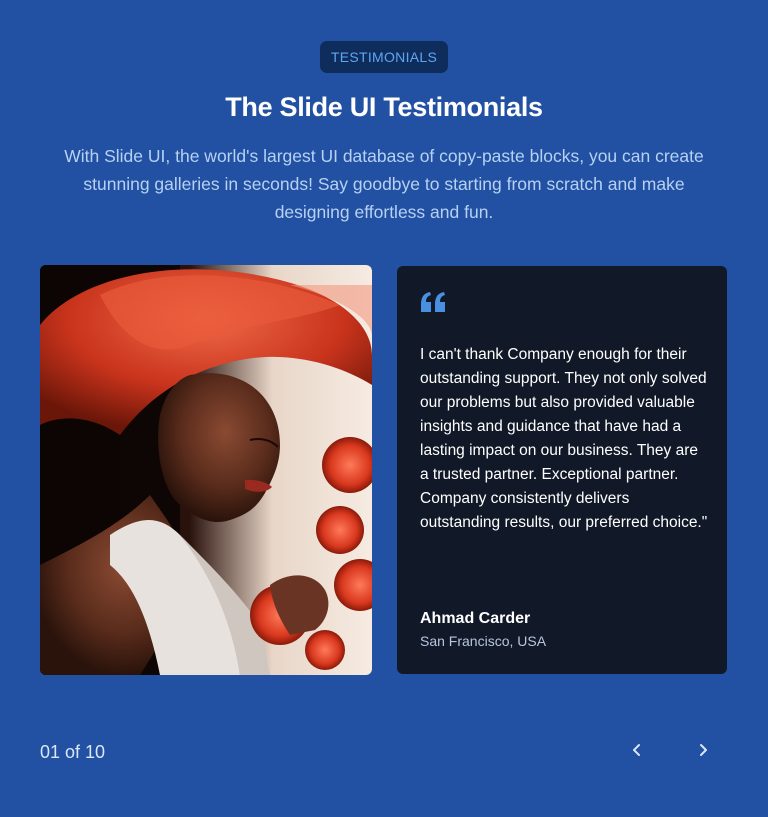 Image resolution: width=768 pixels, height=817 pixels. What do you see at coordinates (384, 57) in the screenshot?
I see `section-badge: TESTIMONIALS` at bounding box center [384, 57].